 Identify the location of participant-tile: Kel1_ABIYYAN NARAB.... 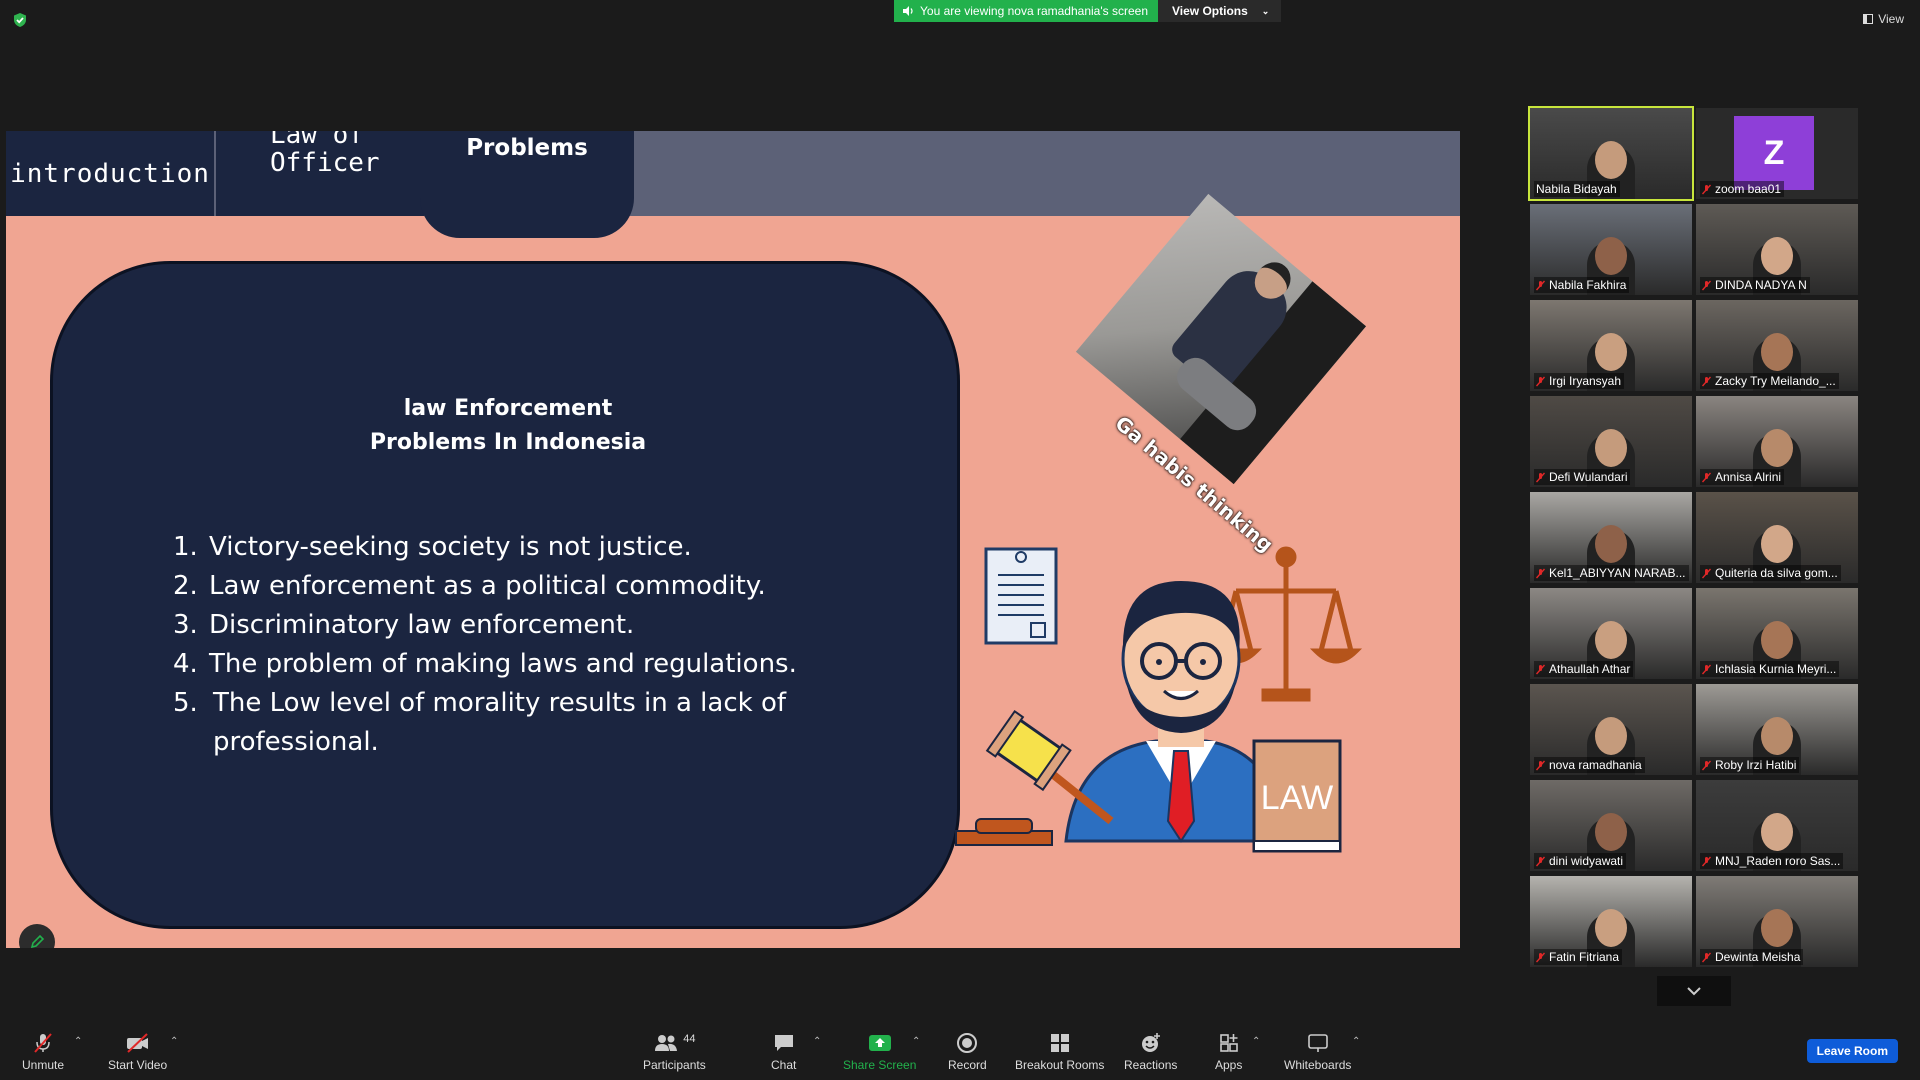
(1611, 537).